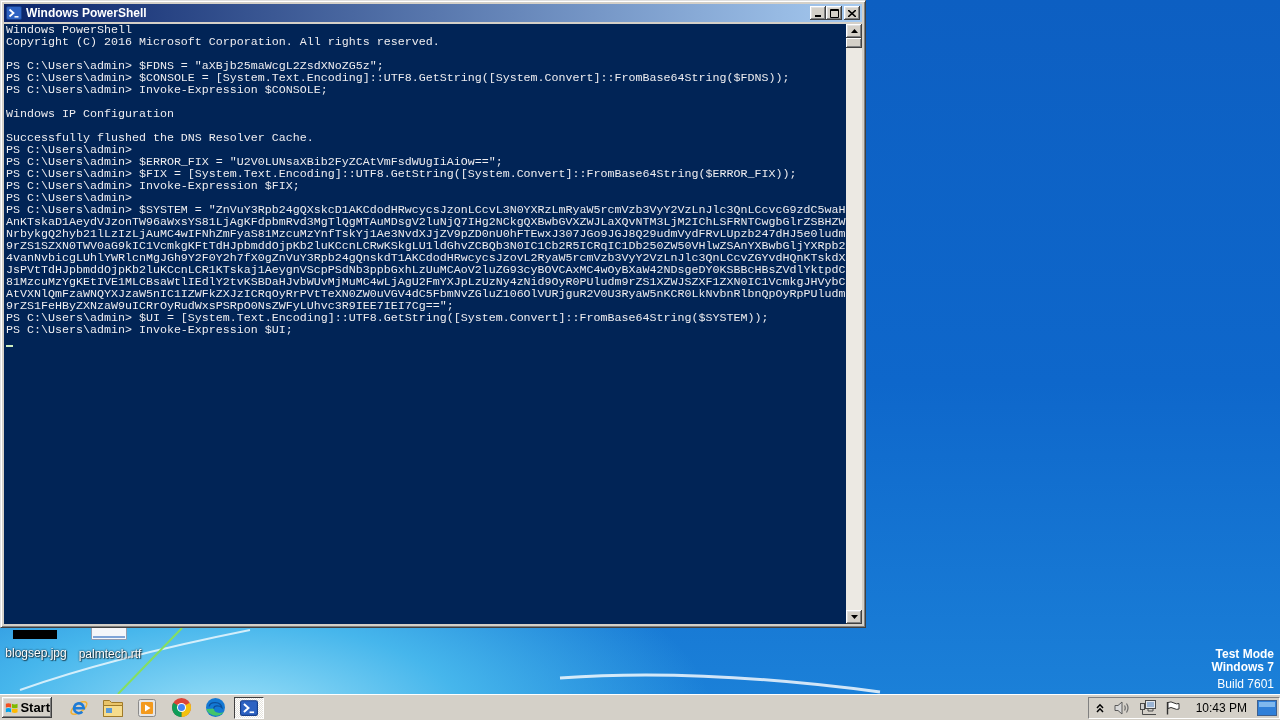  Describe the element at coordinates (818, 13) in the screenshot. I see `minimize-button` at that location.